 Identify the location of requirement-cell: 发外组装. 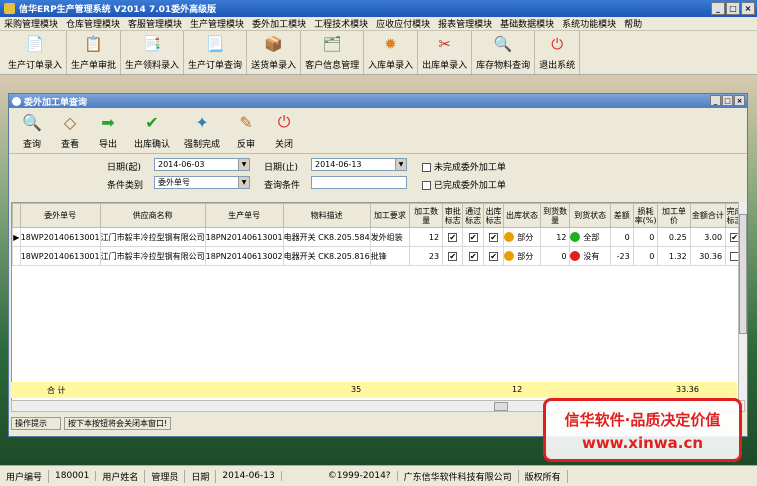
(390, 237).